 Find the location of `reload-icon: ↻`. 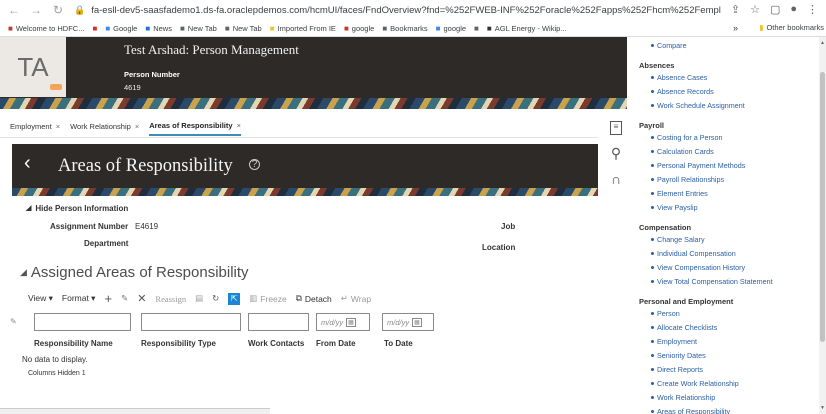

reload-icon: ↻ is located at coordinates (58, 10).